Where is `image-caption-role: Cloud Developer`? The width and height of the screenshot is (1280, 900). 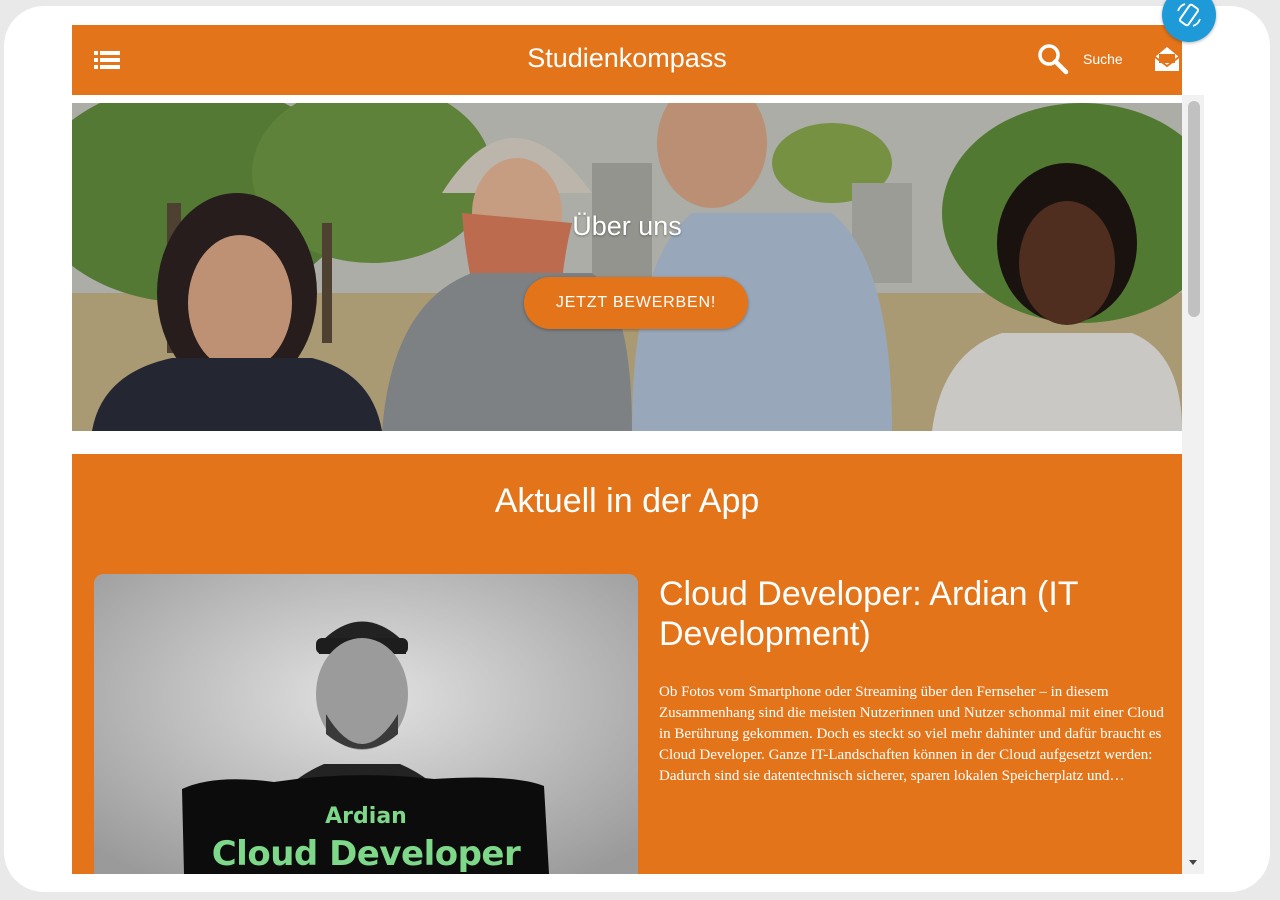
image-caption-role: Cloud Developer is located at coordinates (366, 854).